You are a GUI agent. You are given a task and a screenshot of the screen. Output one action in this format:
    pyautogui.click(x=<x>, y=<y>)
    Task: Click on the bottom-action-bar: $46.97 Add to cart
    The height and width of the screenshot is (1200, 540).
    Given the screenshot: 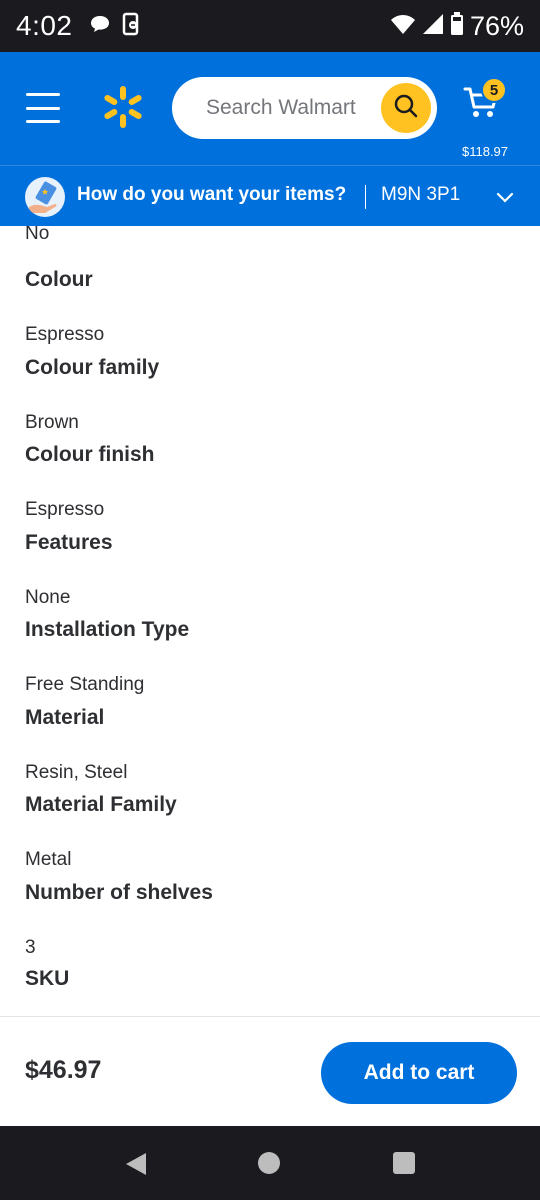 What is the action you would take?
    pyautogui.click(x=270, y=1071)
    